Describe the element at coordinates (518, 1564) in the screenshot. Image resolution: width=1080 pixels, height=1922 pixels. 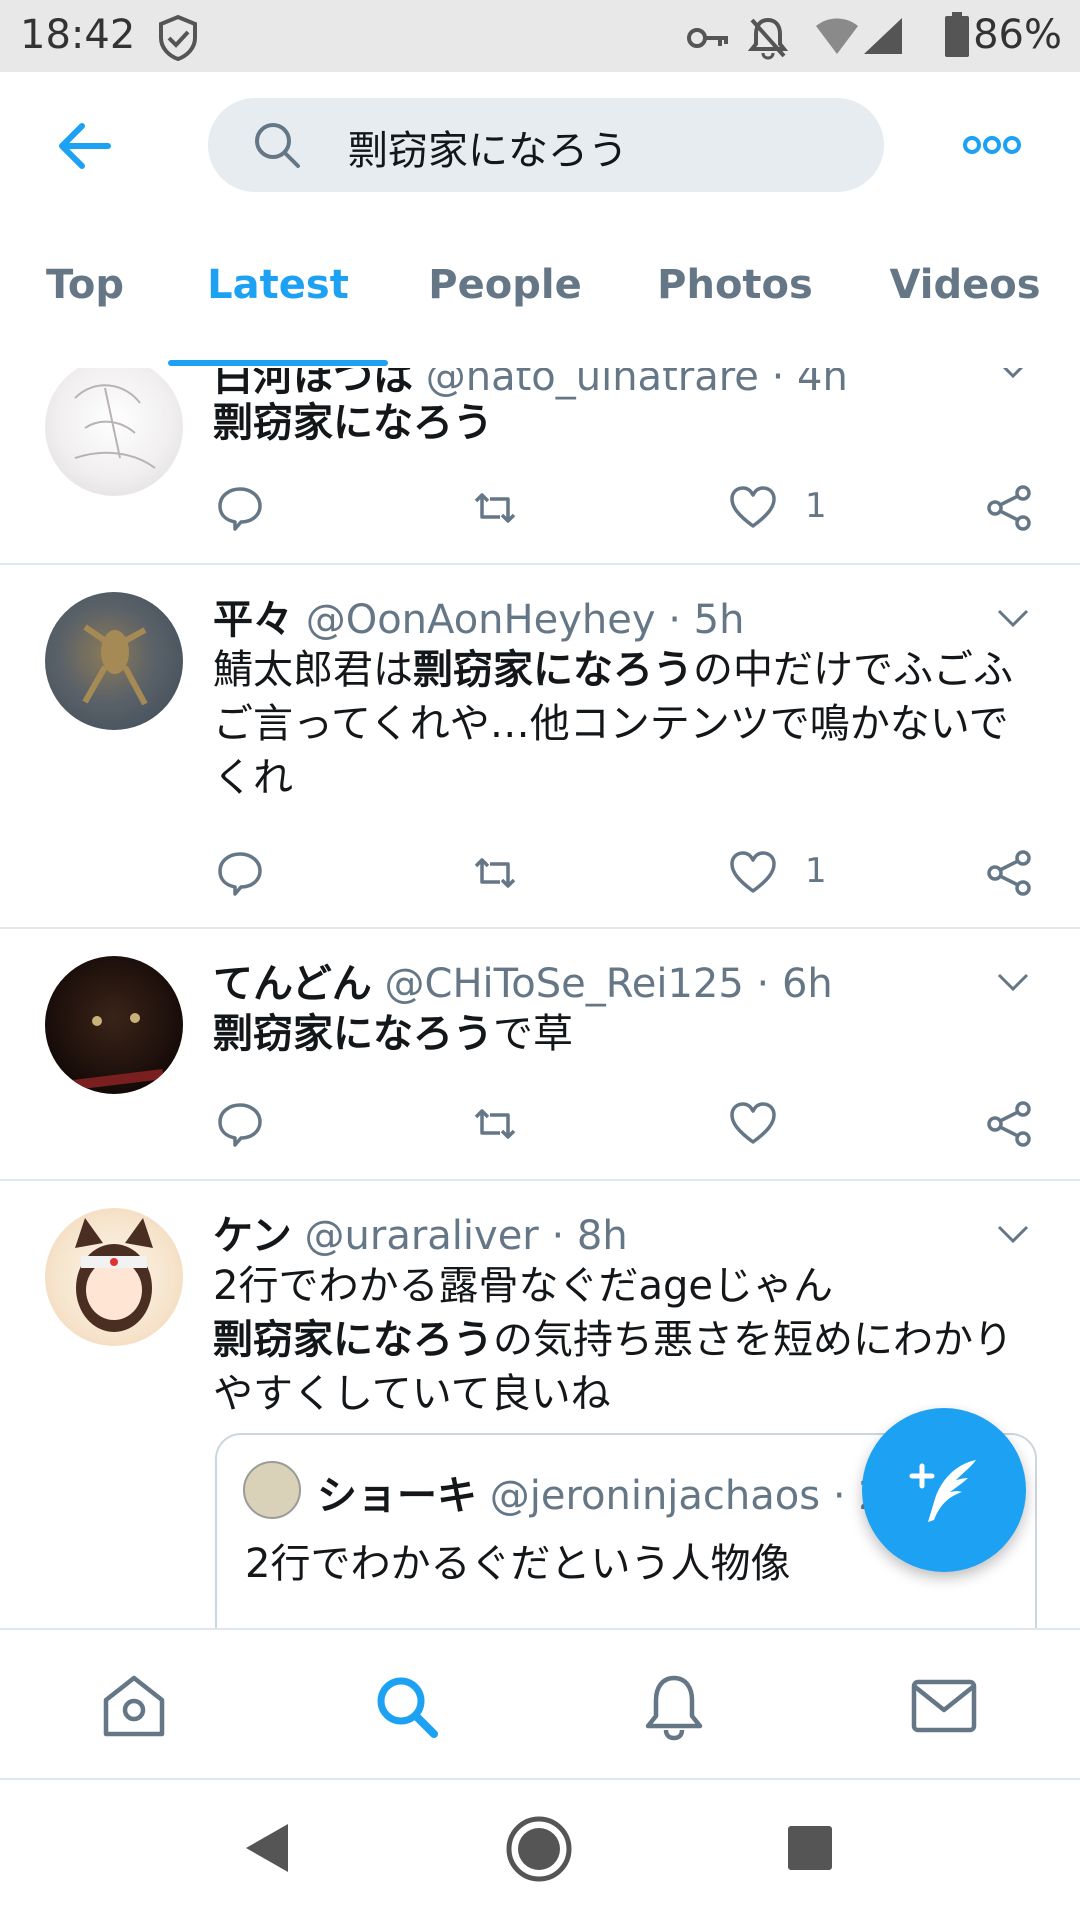
I see `quoted-tweet-text: 2行でわかるぐだという人物像` at that location.